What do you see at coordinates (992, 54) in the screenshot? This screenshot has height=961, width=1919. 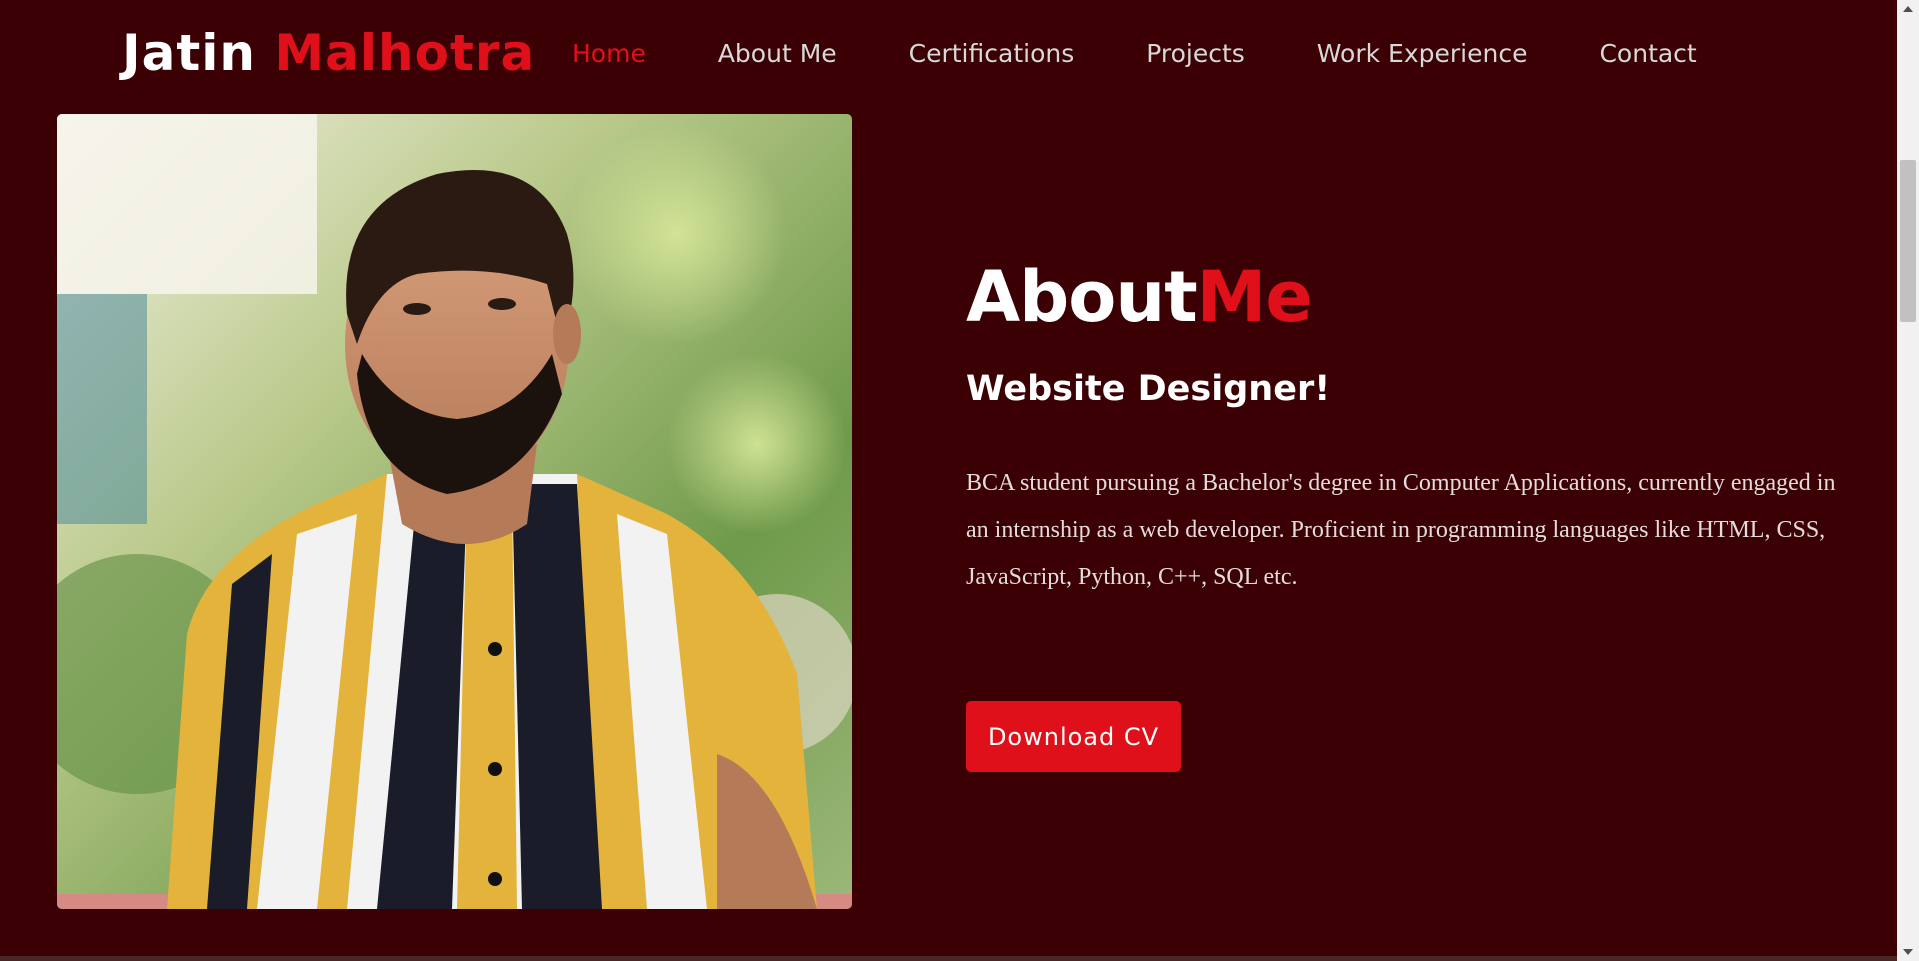 I see `nav-certifications: Certifications` at bounding box center [992, 54].